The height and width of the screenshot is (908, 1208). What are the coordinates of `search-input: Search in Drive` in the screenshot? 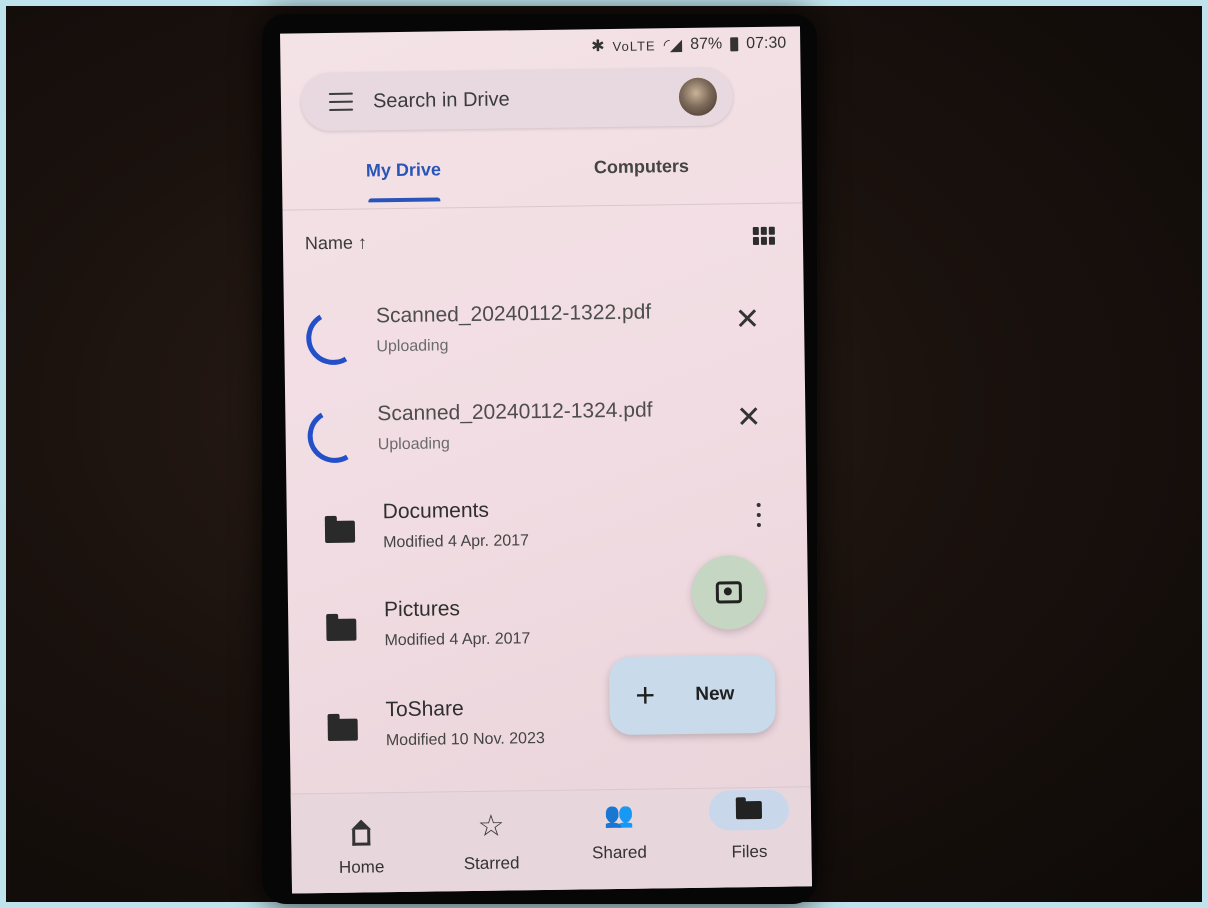 It's located at (526, 99).